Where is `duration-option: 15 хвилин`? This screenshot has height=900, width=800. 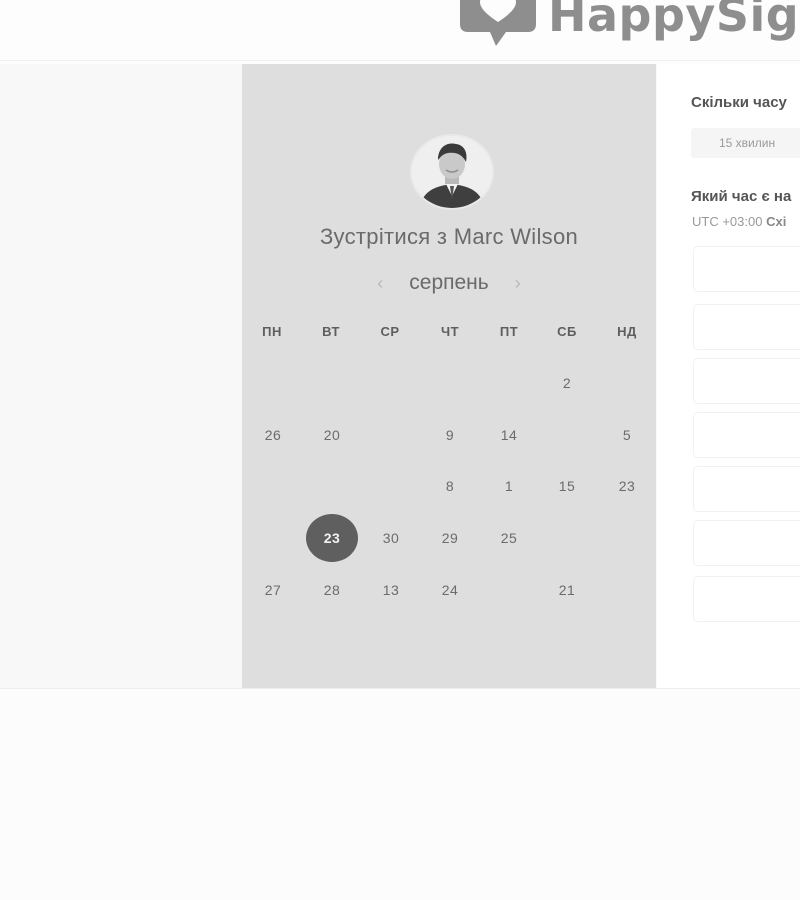 duration-option: 15 хвилин is located at coordinates (745, 143).